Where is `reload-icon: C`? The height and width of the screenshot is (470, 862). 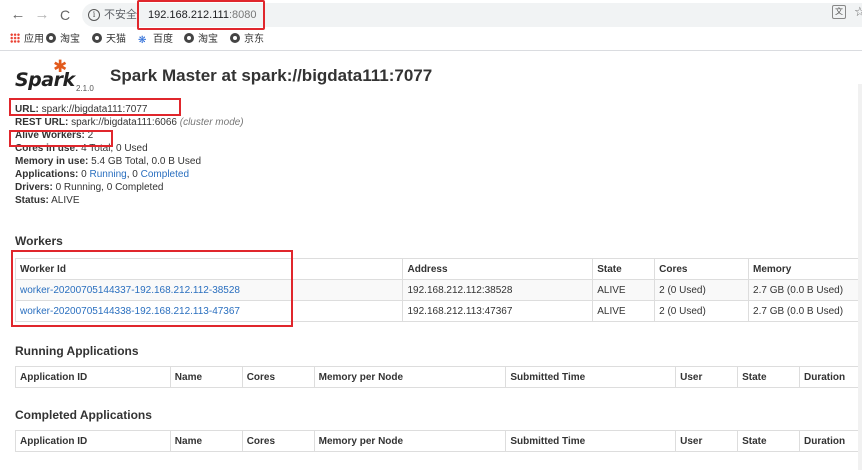
reload-icon: C is located at coordinates (65, 15).